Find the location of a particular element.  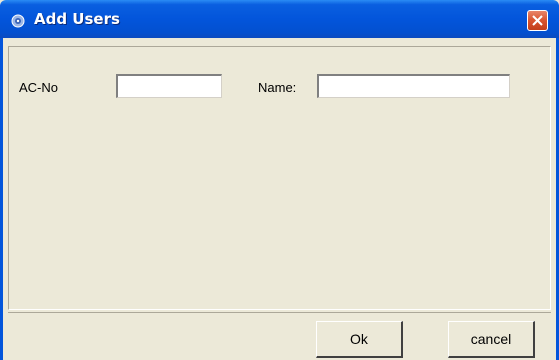

name-input is located at coordinates (413, 86).